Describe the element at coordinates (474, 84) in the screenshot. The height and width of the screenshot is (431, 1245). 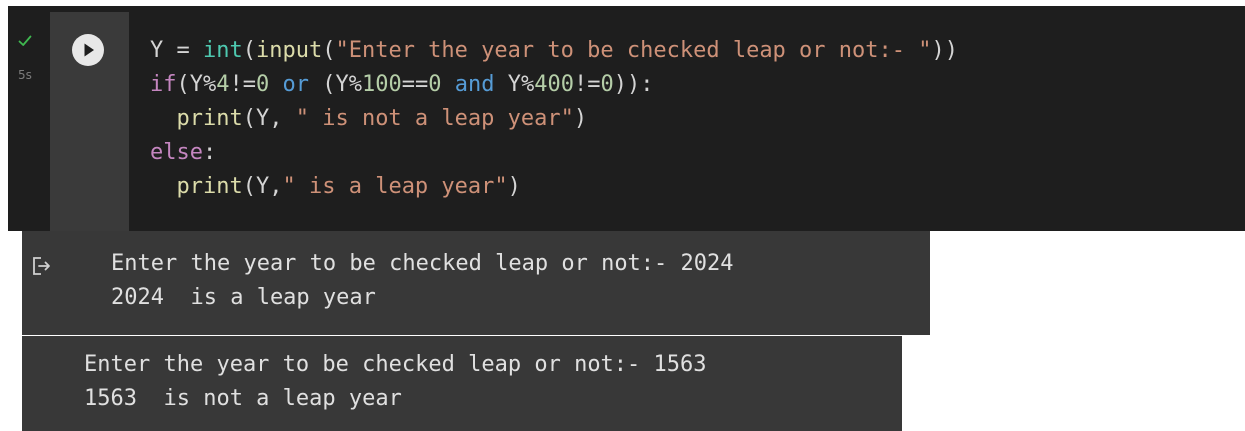
I see `code-token: and` at that location.